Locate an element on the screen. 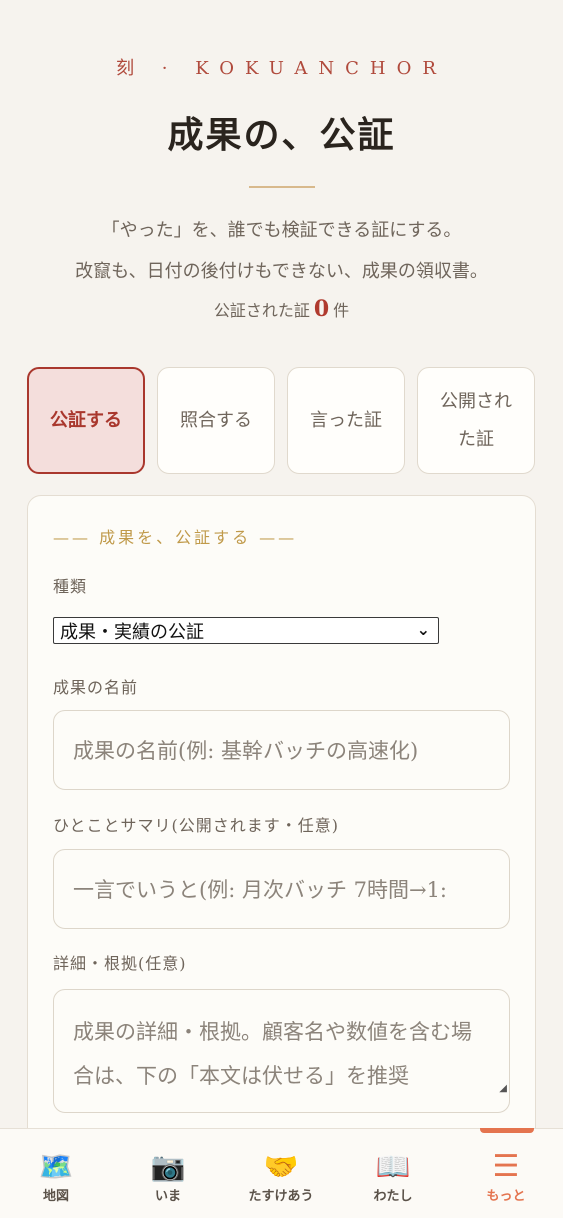  count-suffix: 件 is located at coordinates (341, 310).